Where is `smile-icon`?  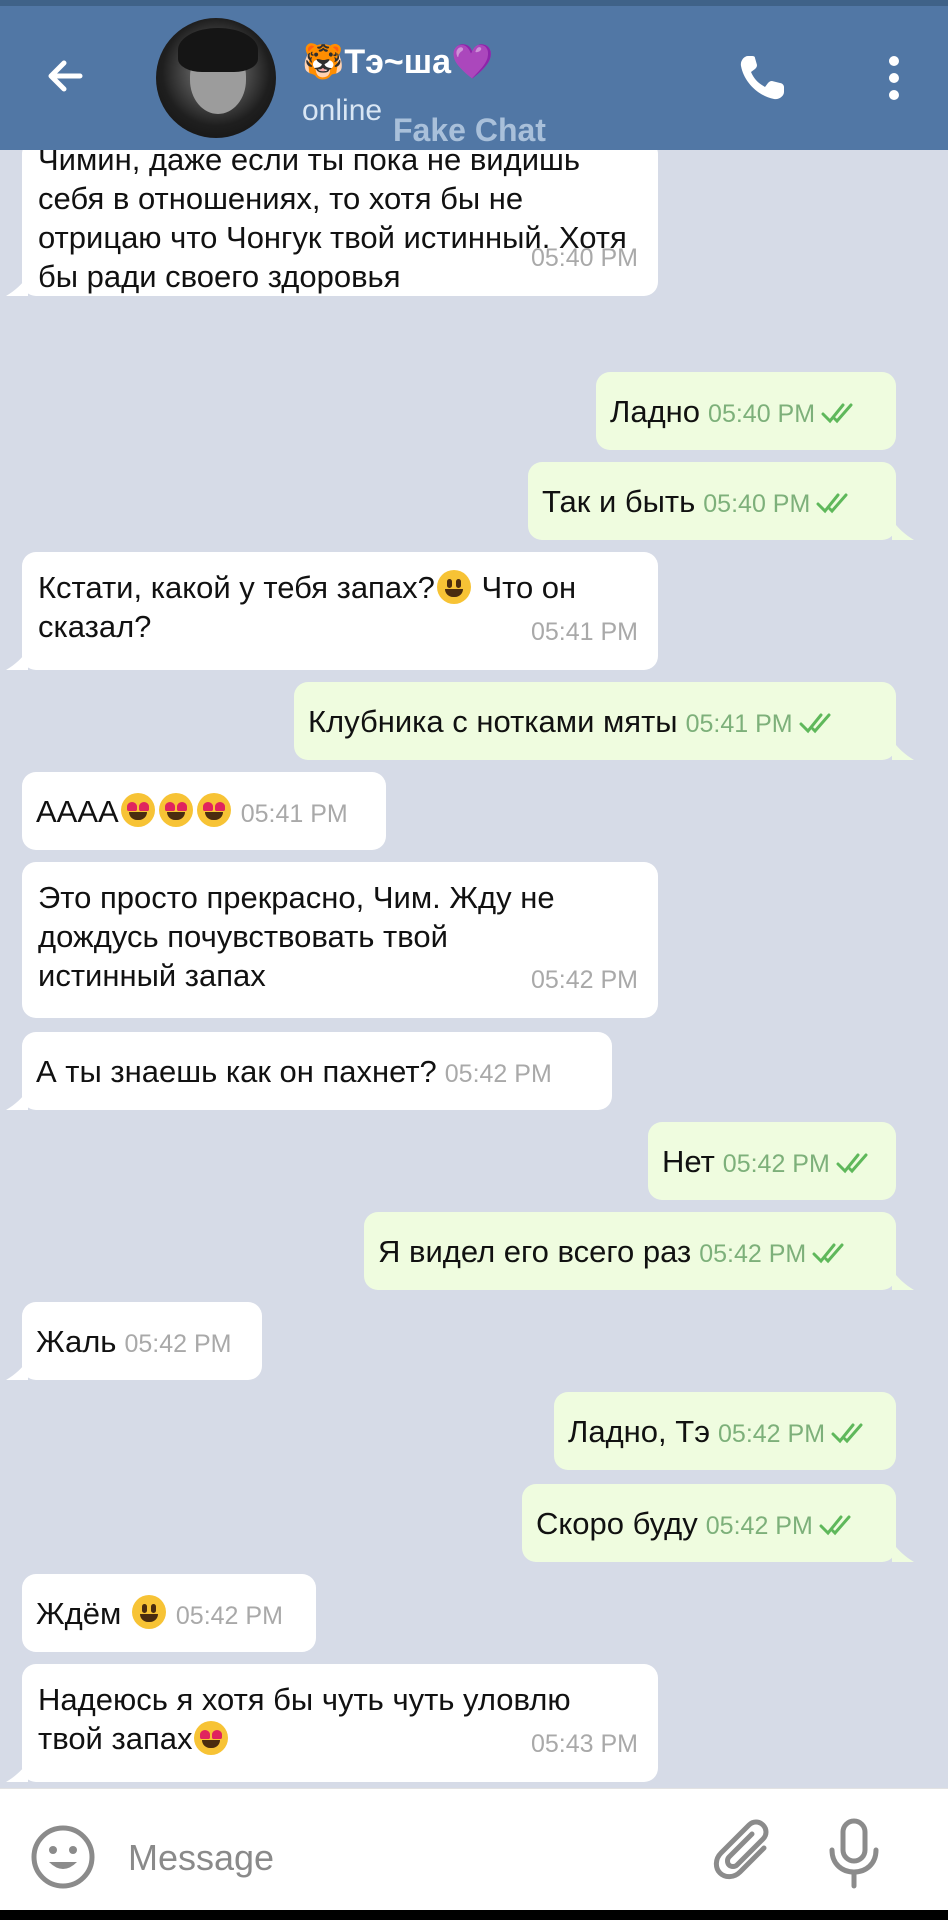
smile-icon is located at coordinates (63, 1857).